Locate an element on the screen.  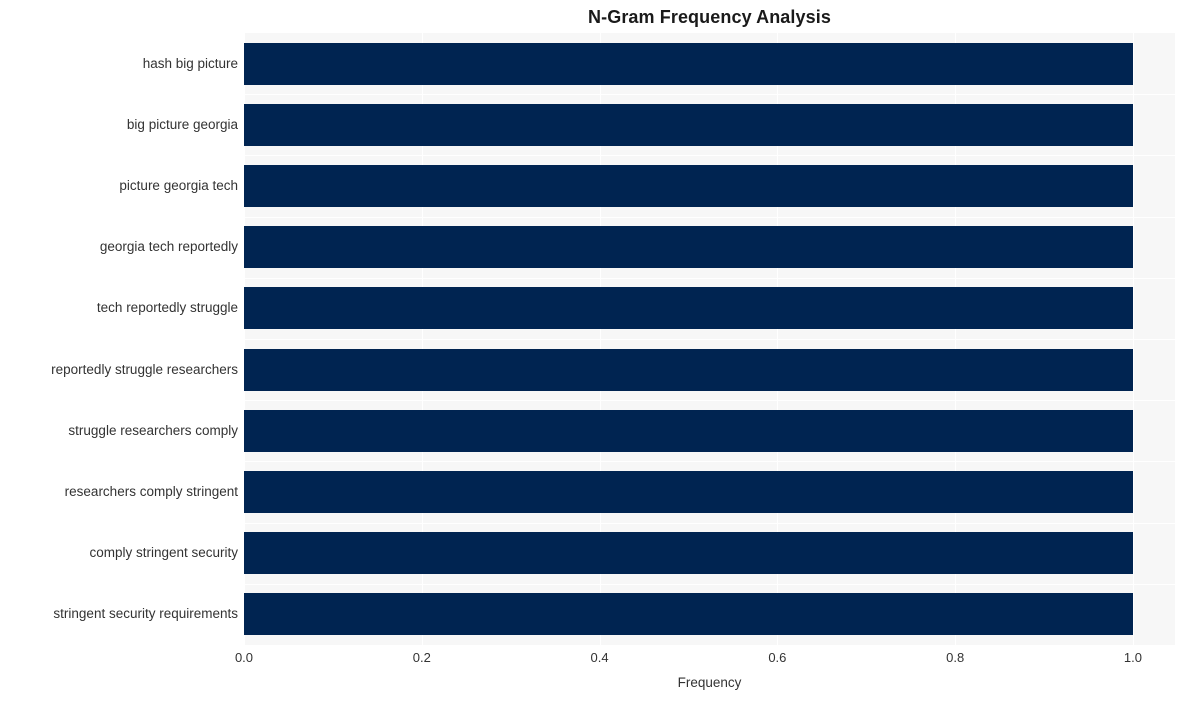
y-axis-tick-label: researchers comply stringent is located at coordinates (151, 491).